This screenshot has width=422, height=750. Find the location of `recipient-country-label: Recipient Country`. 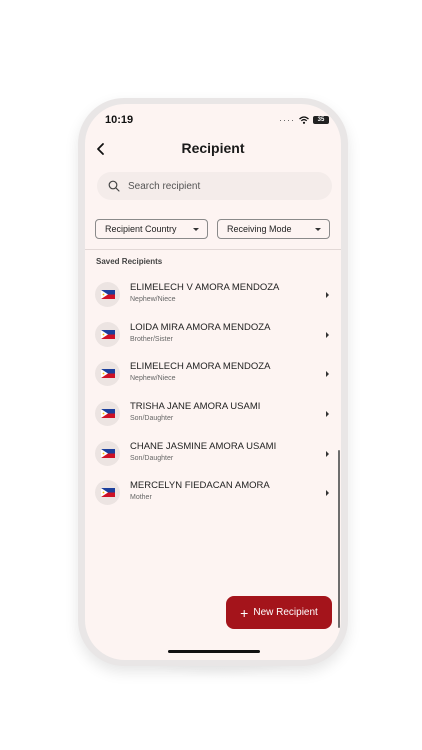

recipient-country-label: Recipient Country is located at coordinates (141, 229).